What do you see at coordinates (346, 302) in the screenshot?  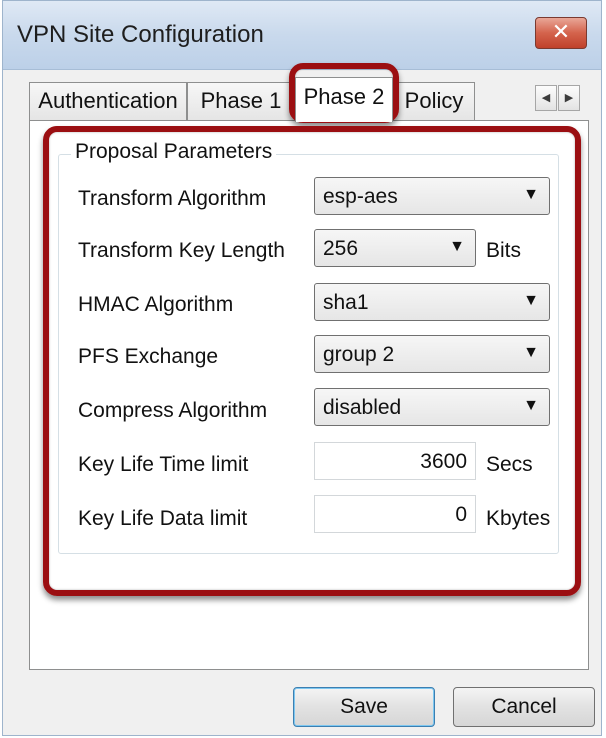 I see `selected-value: sha1` at bounding box center [346, 302].